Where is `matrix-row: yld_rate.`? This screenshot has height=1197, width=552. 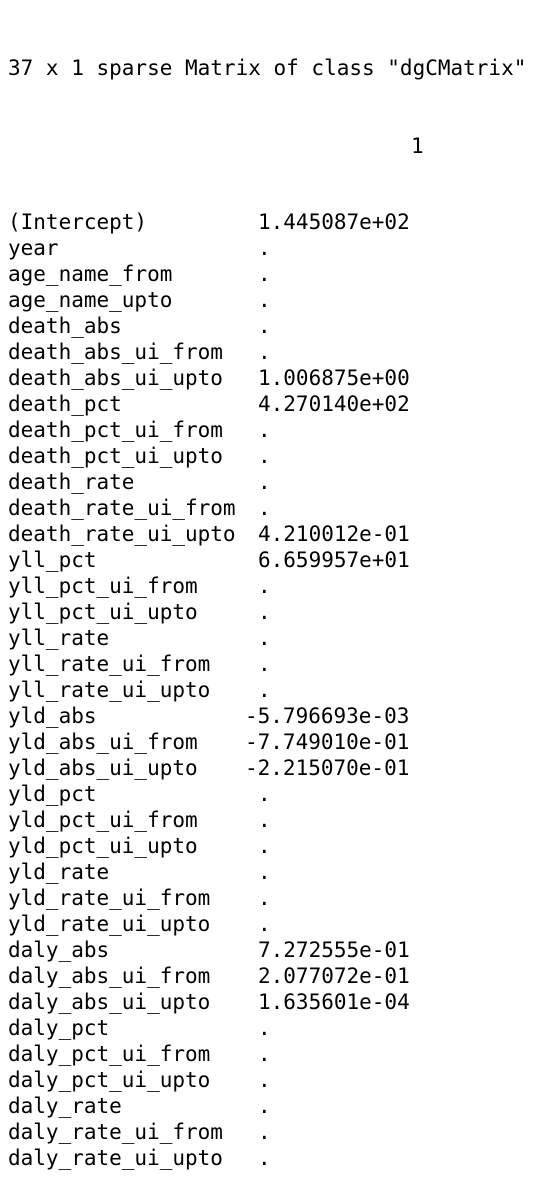
matrix-row: yld_rate. is located at coordinates (267, 872).